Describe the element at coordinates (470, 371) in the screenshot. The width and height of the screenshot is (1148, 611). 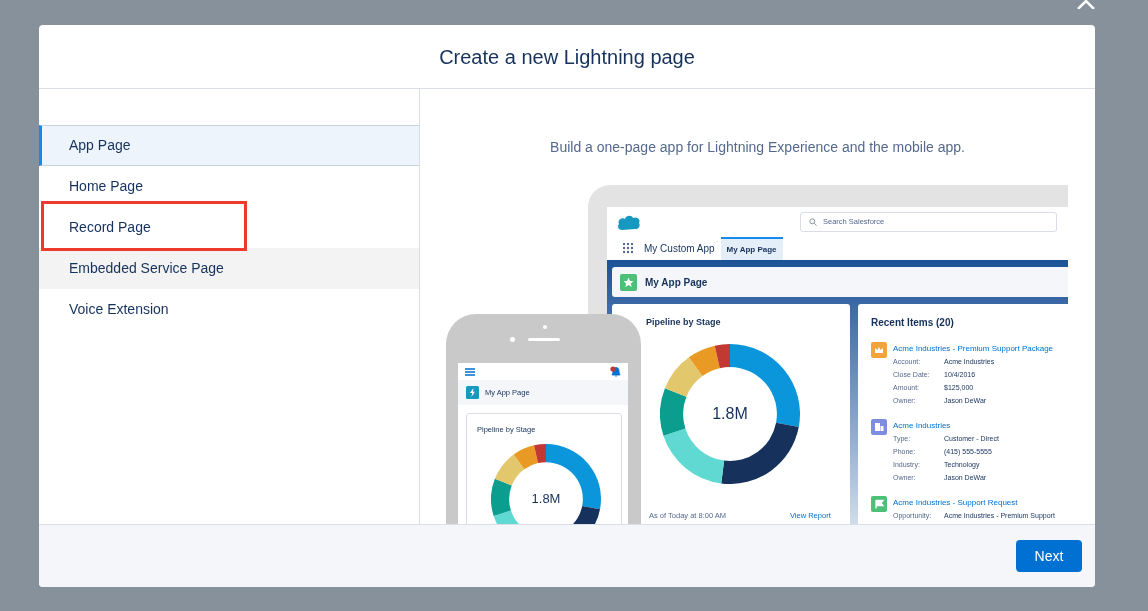
I see `menu-icon` at that location.